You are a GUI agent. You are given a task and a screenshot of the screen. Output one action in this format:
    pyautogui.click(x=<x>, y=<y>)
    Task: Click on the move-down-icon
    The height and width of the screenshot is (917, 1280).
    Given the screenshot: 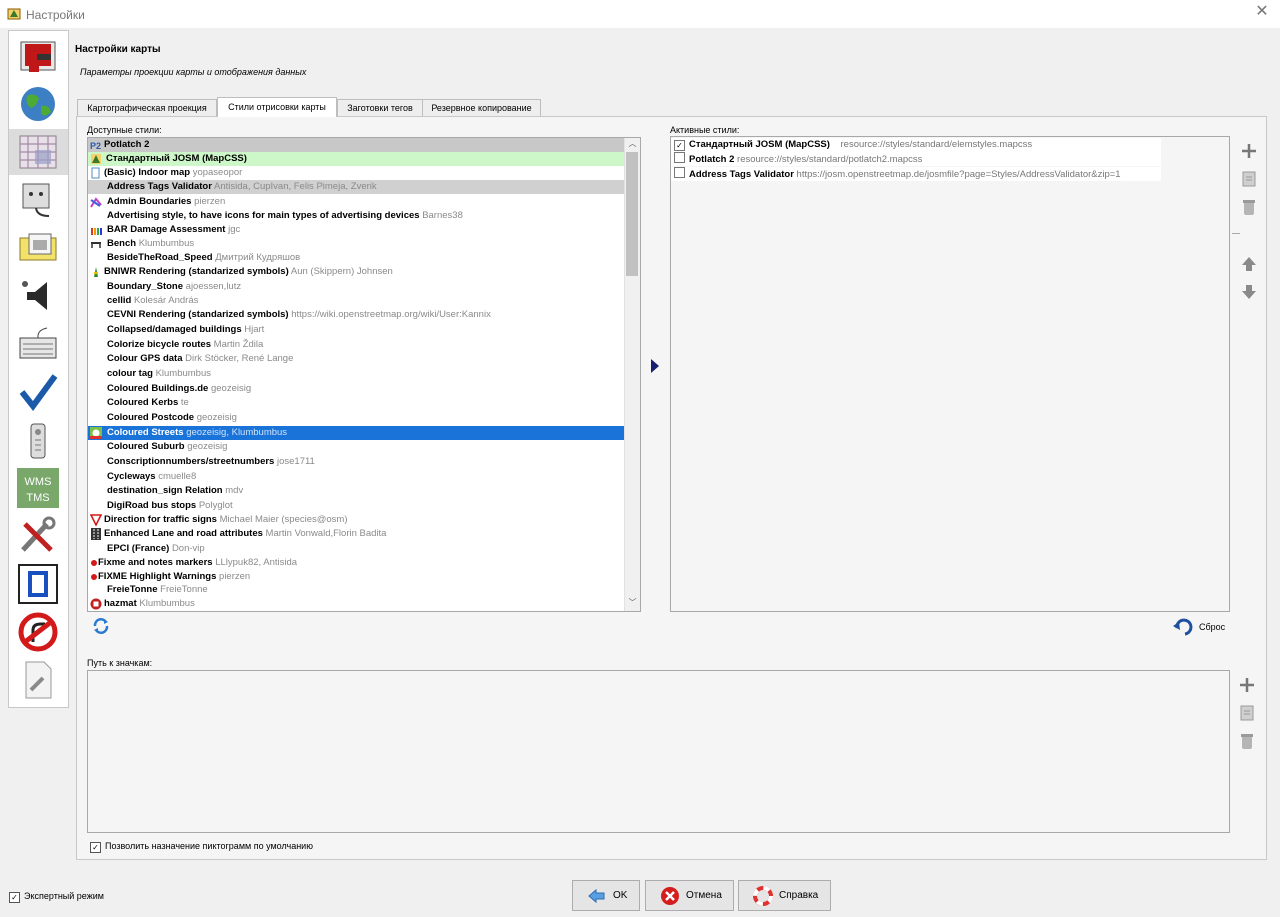 What is the action you would take?
    pyautogui.click(x=1249, y=292)
    